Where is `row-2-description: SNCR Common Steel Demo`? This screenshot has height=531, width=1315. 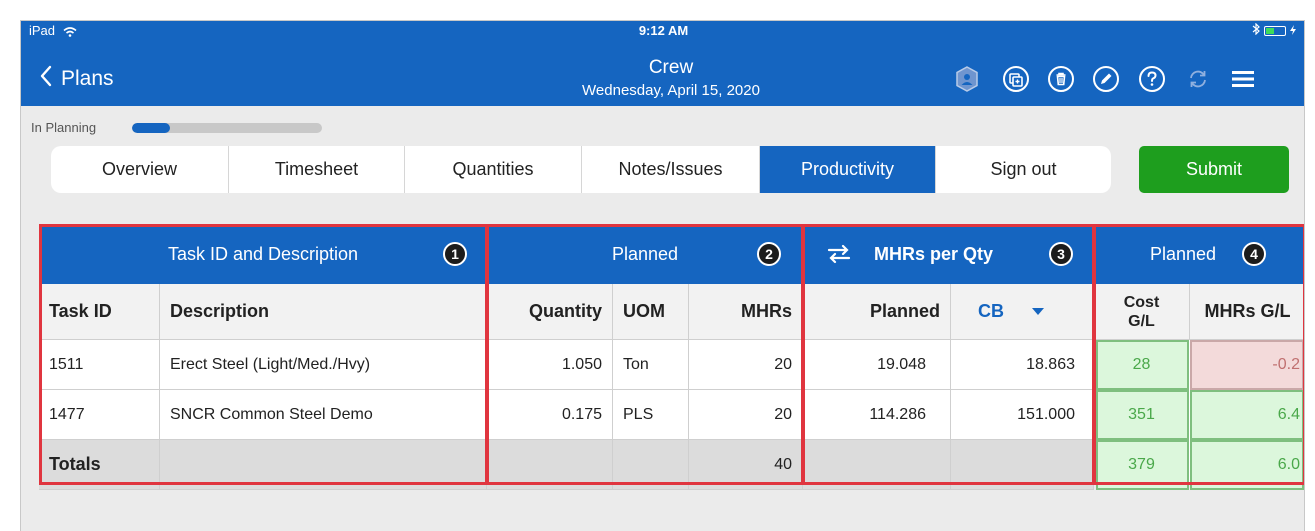 row-2-description: SNCR Common Steel Demo is located at coordinates (323, 415).